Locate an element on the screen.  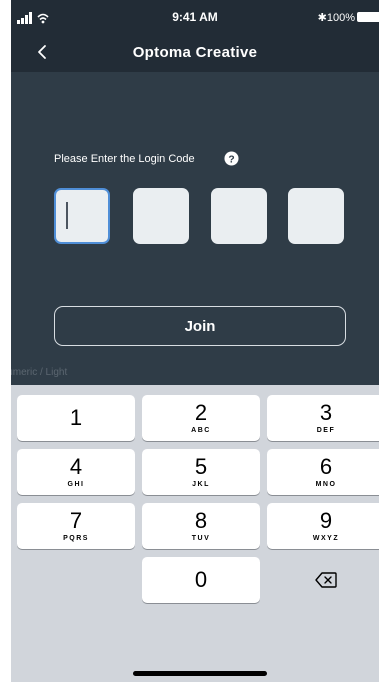
page-title: Optoma Creative is located at coordinates (195, 52).